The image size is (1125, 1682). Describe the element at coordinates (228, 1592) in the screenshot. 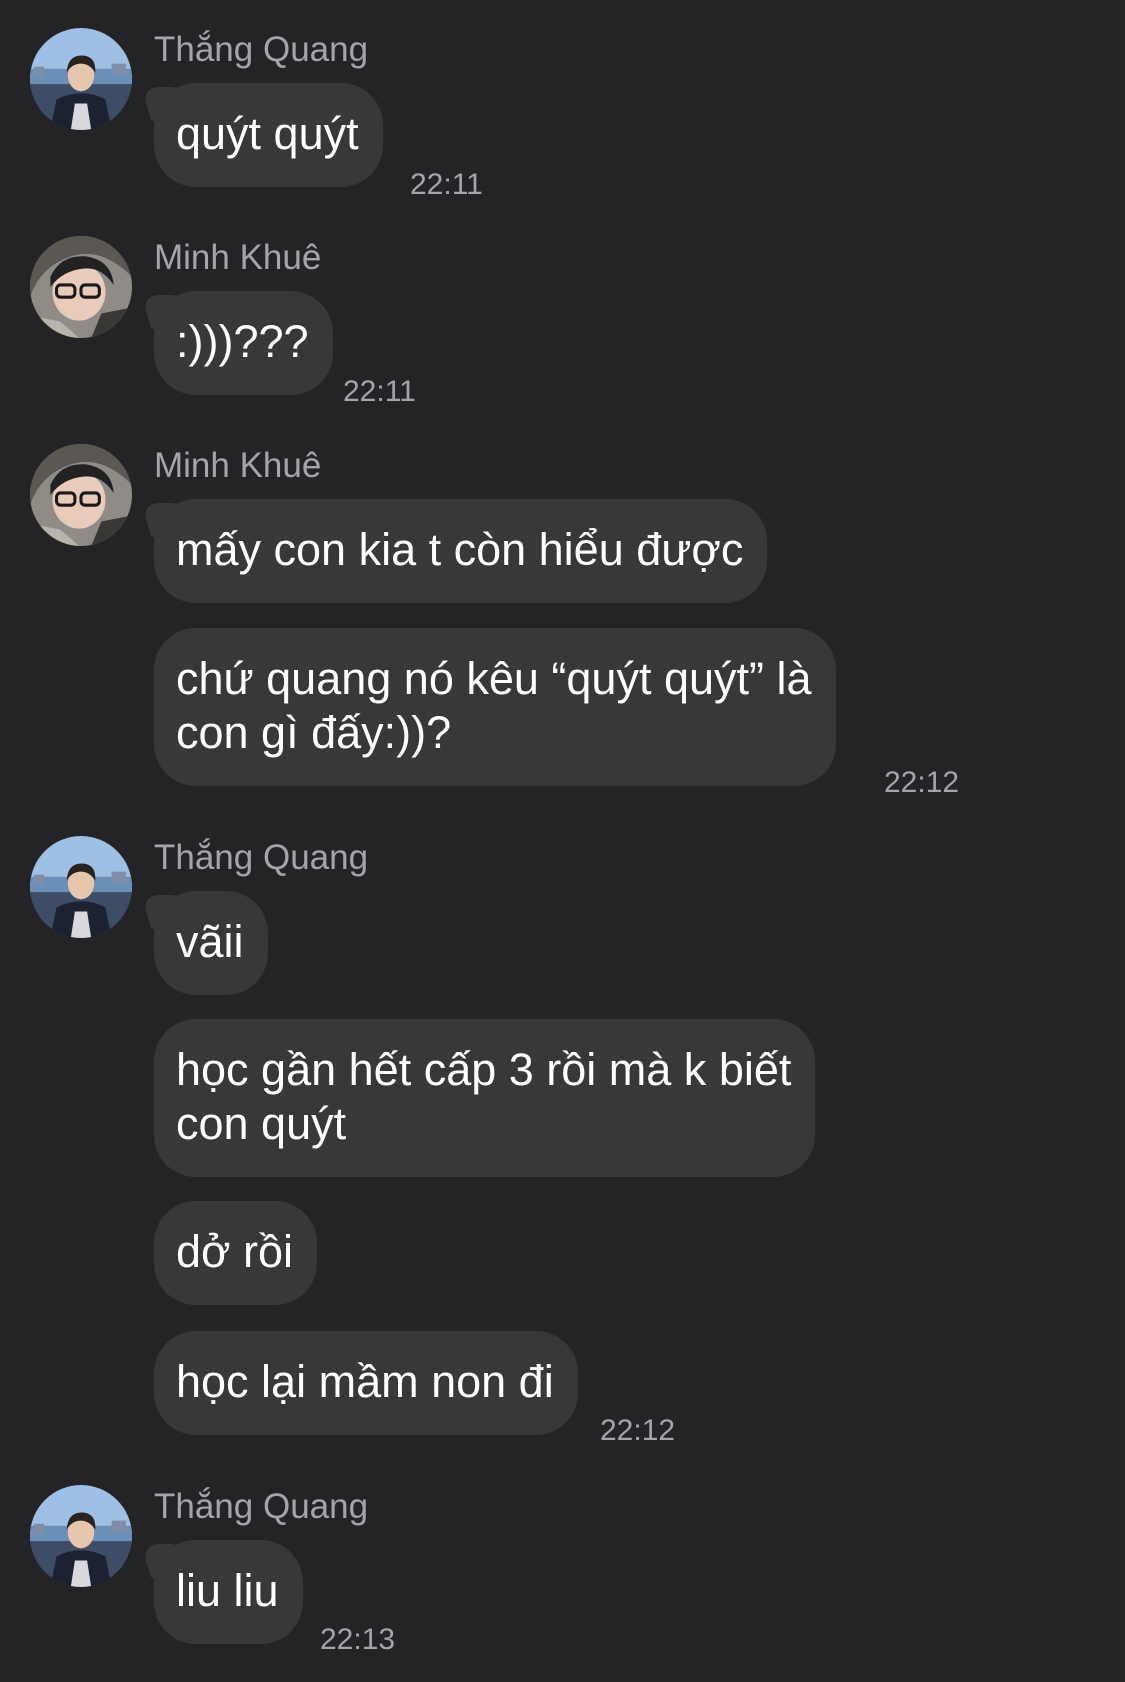

I see `message-bubble: liu liu` at that location.